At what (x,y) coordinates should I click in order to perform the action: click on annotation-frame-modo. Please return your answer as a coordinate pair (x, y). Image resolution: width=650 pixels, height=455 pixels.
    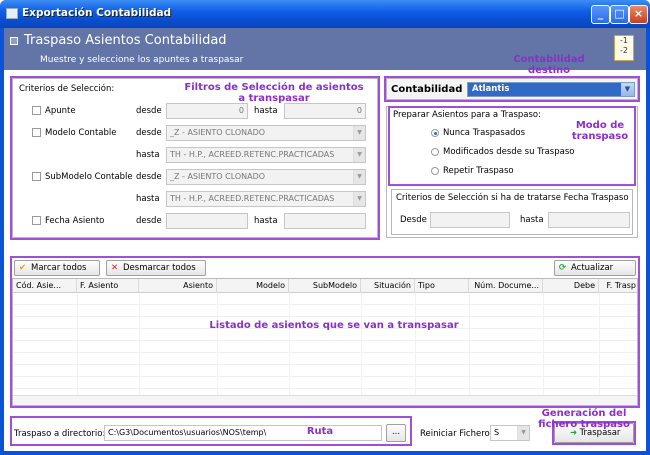
    Looking at the image, I should click on (512, 146).